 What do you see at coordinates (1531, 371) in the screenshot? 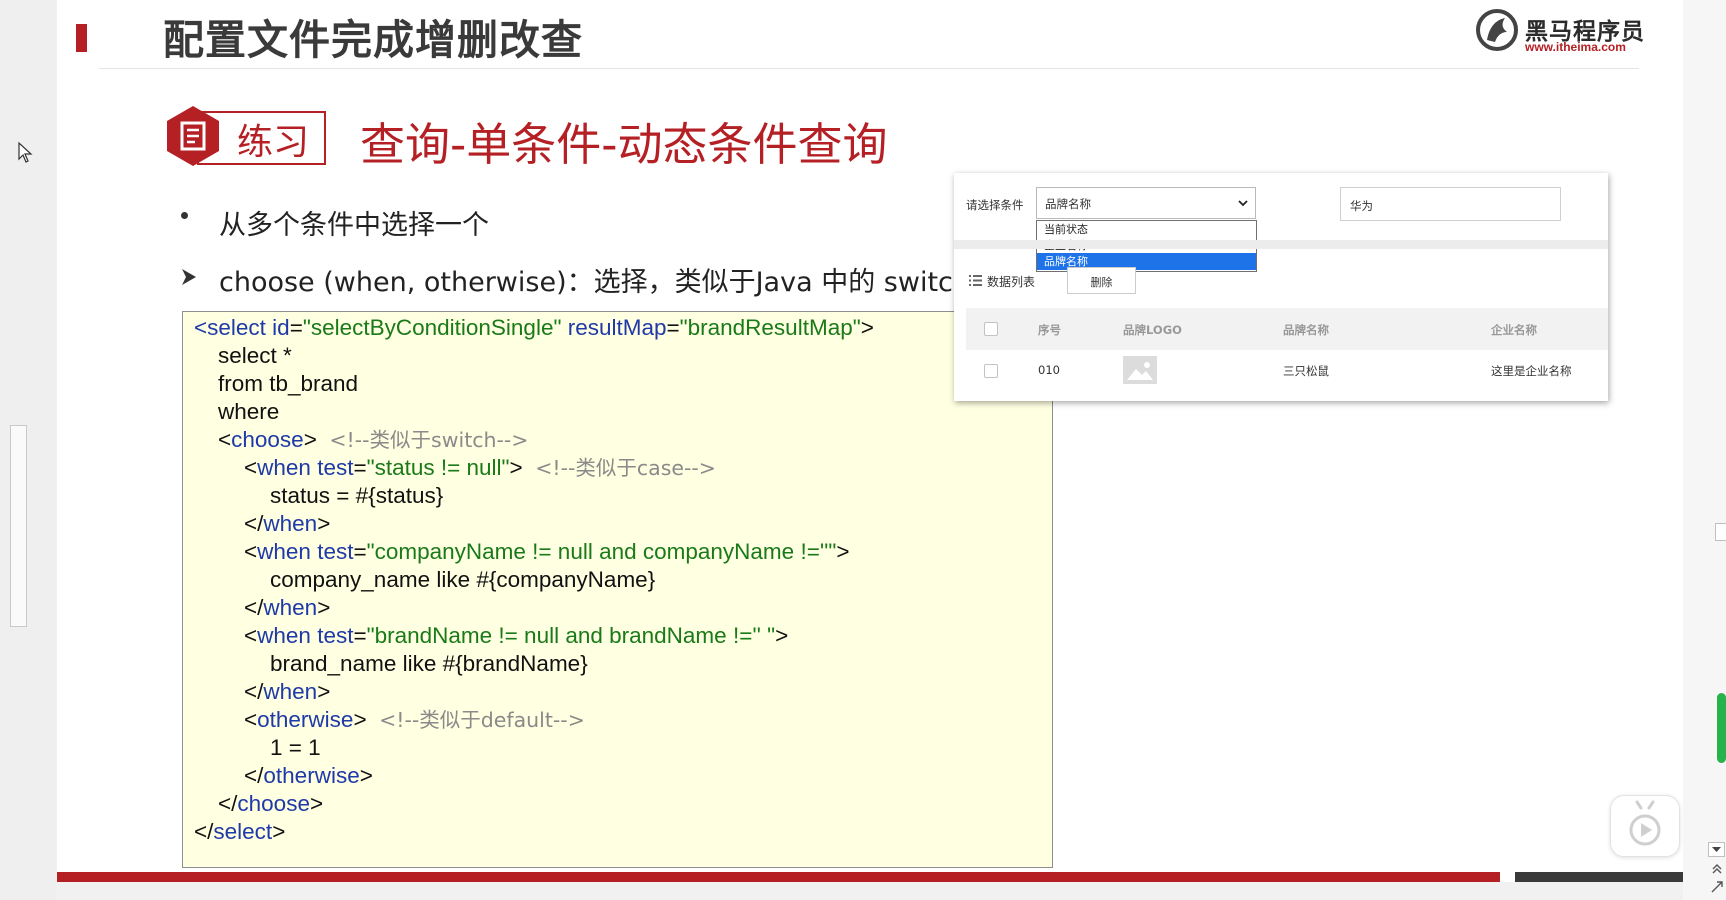
I see `row-company-name: 这里是企业名称` at bounding box center [1531, 371].